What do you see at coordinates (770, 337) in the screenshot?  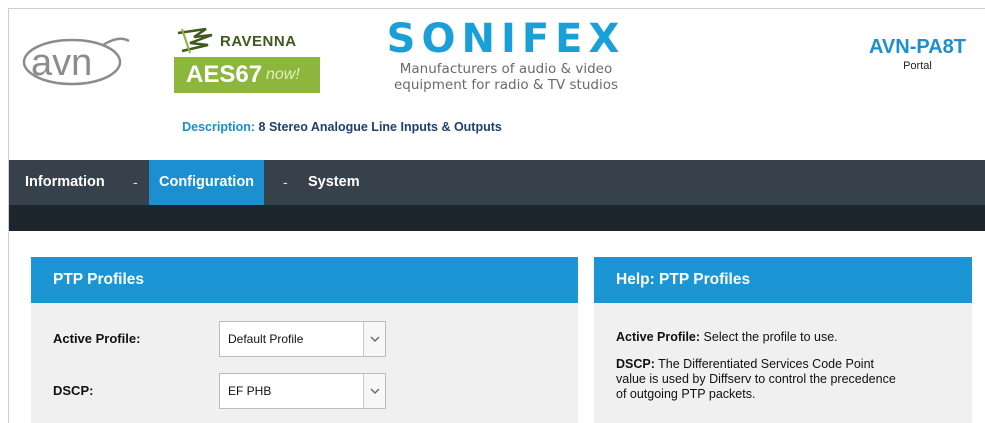 I see `help-active-profile-text: Select the profile to use.` at bounding box center [770, 337].